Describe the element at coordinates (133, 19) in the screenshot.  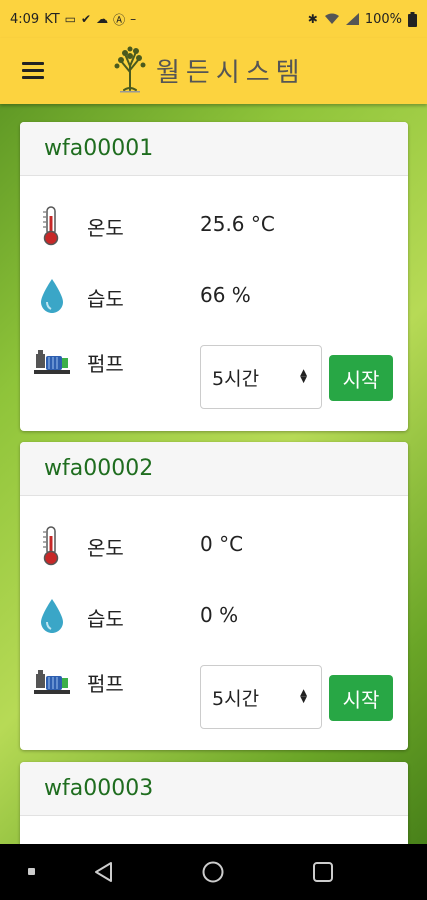
I see `dash-icon: –` at that location.